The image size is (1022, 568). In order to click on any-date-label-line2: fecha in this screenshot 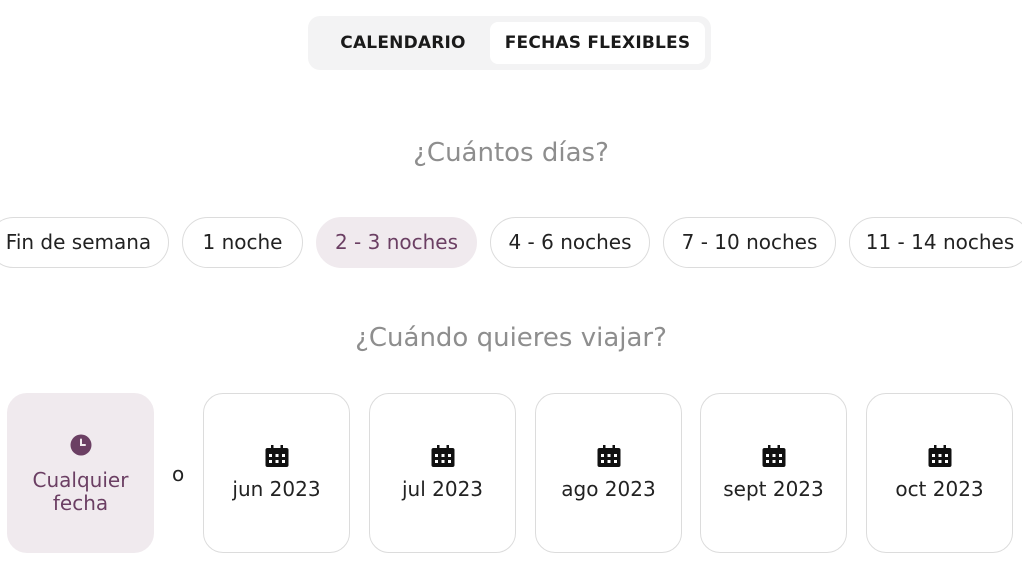, I will do `click(80, 503)`.